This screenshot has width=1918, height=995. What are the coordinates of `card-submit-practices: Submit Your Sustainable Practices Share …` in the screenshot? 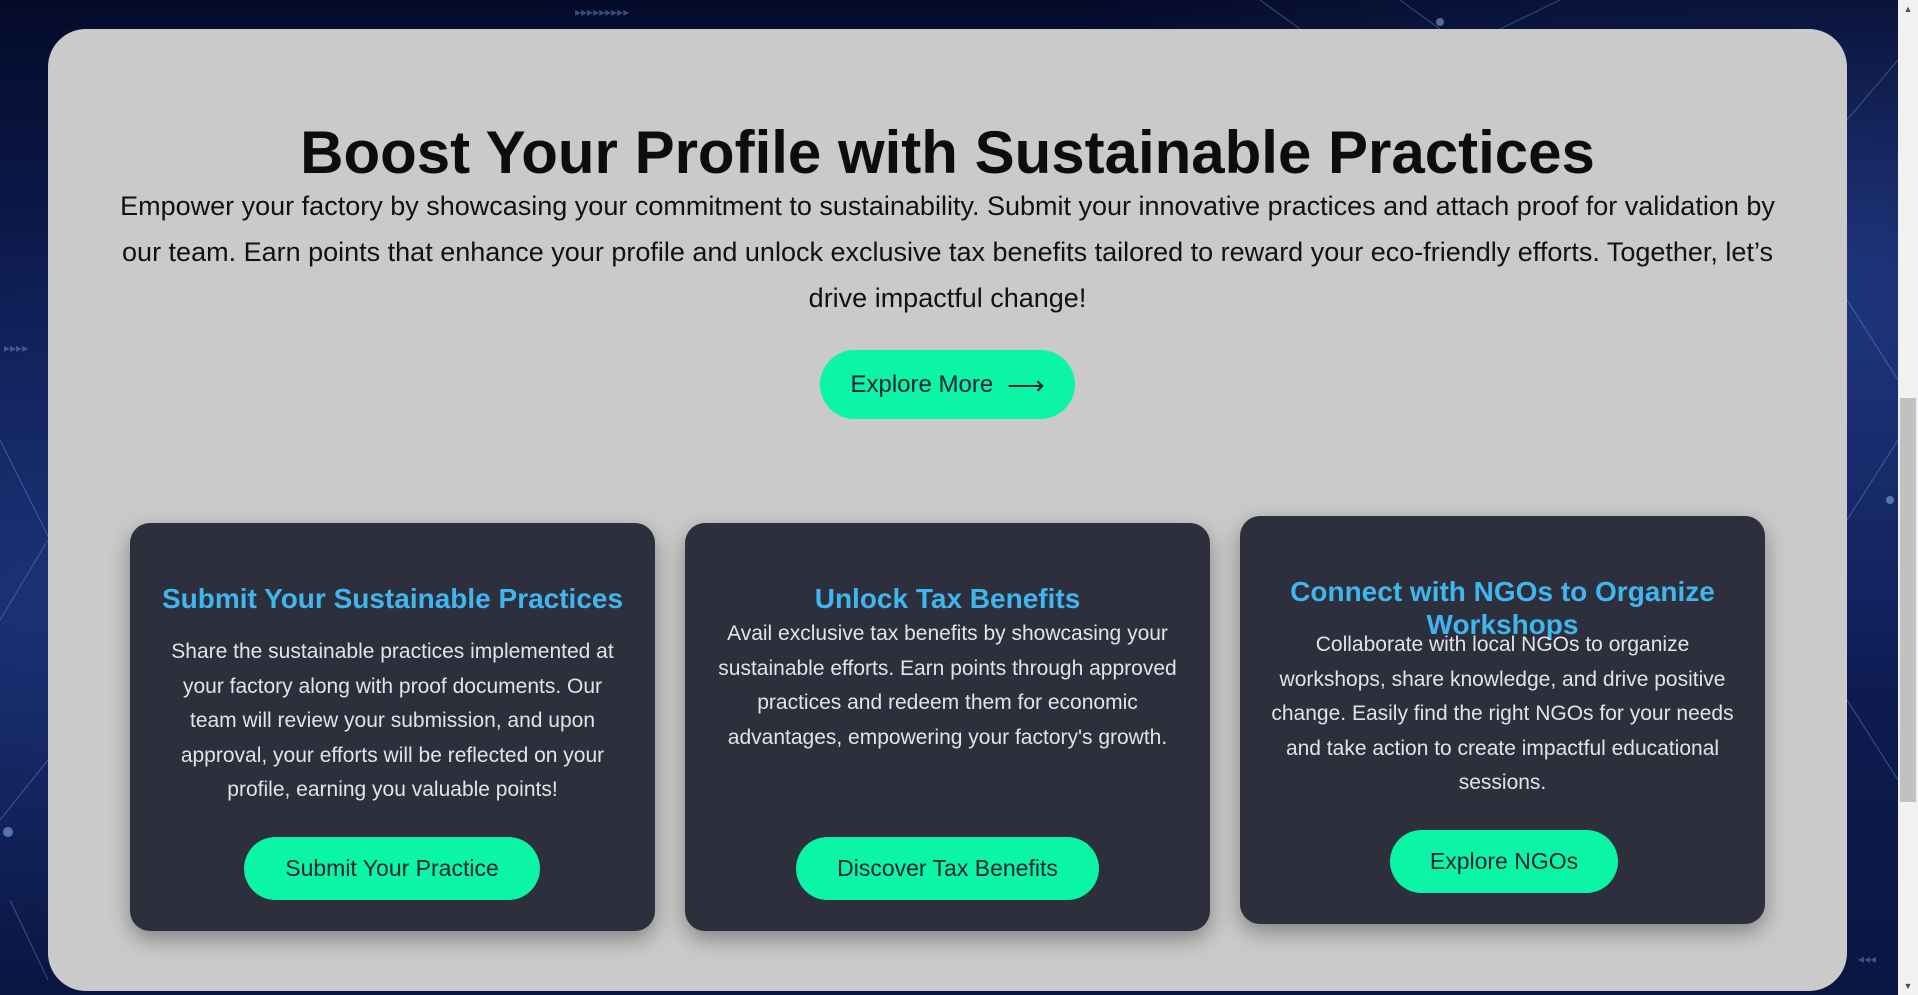 It's located at (392, 727).